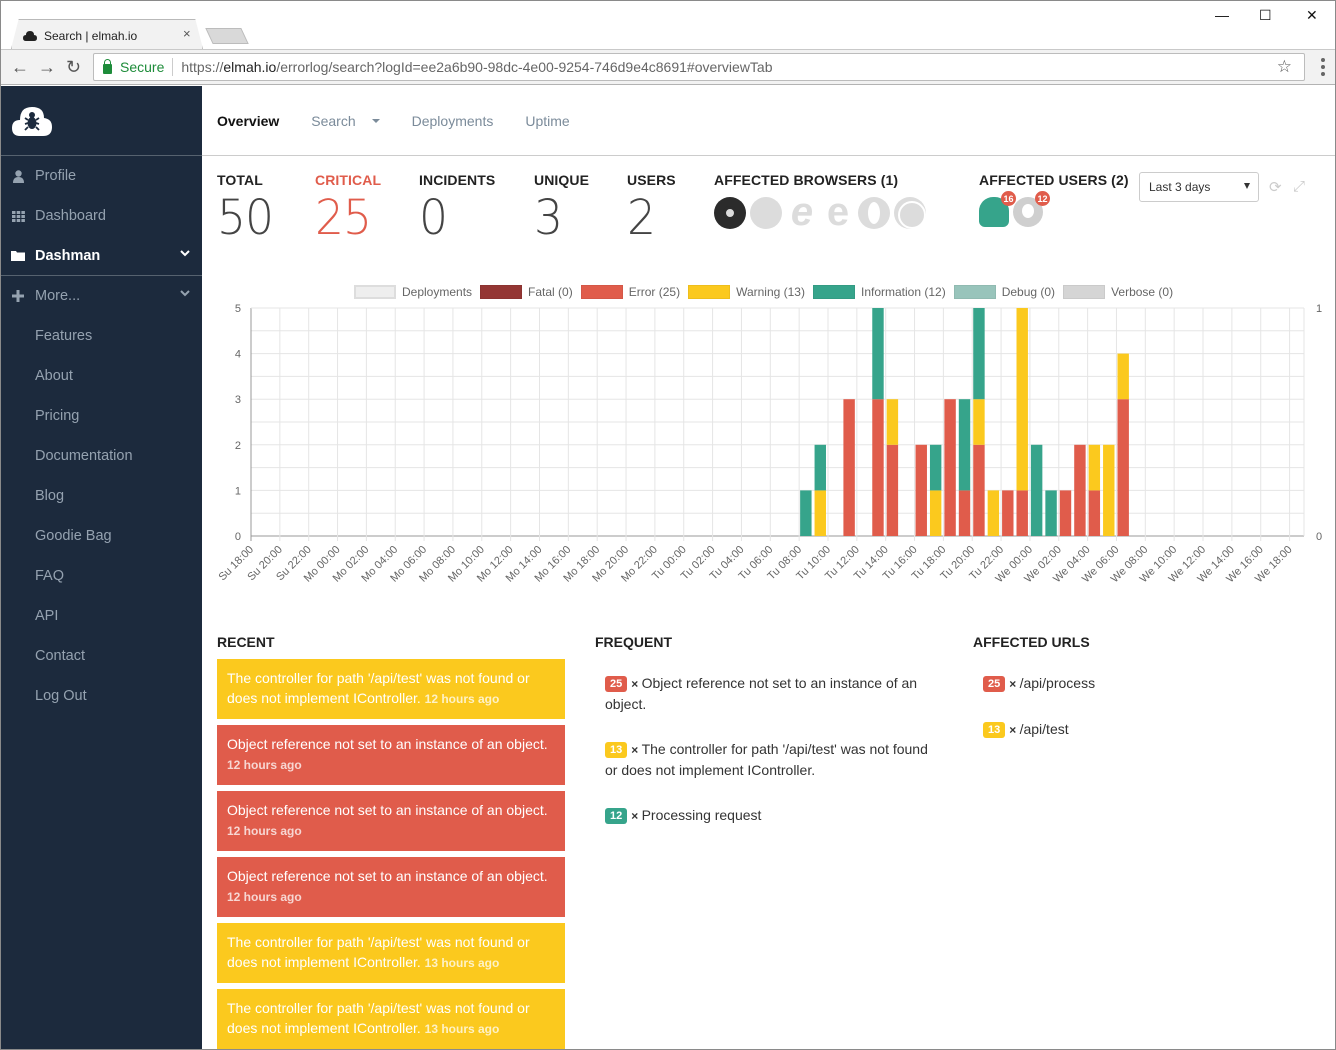 The width and height of the screenshot is (1336, 1050). What do you see at coordinates (54, 376) in the screenshot?
I see `sidebar-item-label: About` at bounding box center [54, 376].